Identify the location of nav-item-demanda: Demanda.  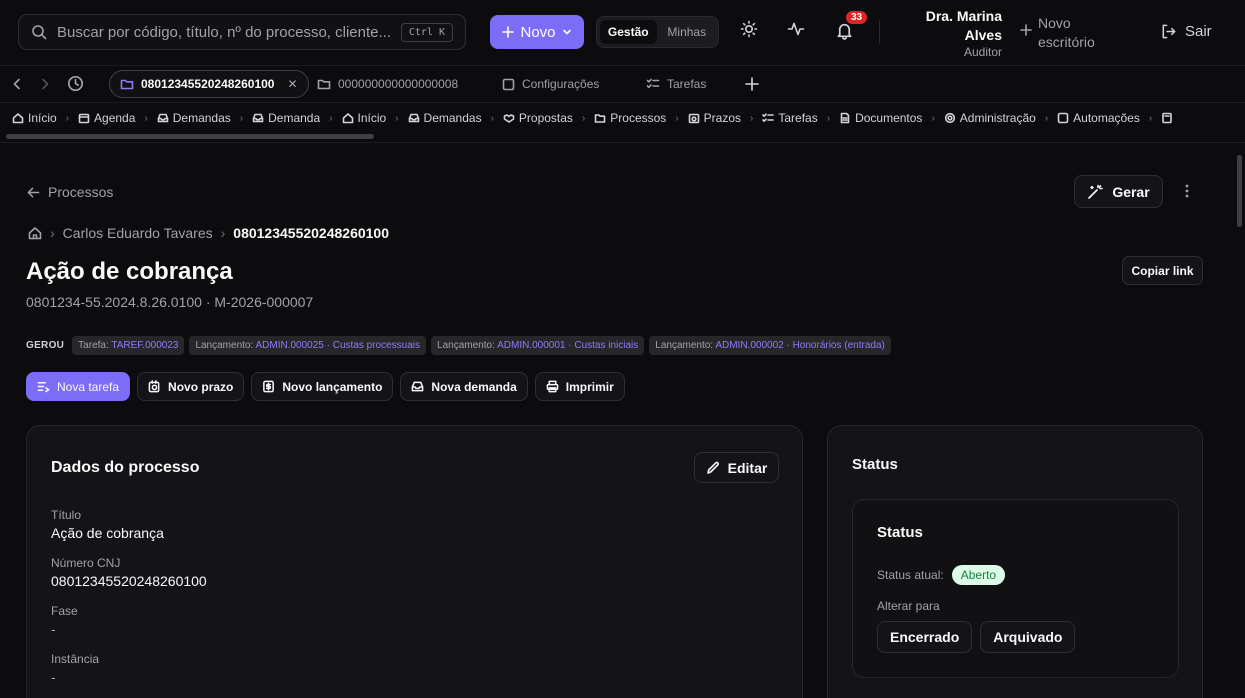
(286, 118).